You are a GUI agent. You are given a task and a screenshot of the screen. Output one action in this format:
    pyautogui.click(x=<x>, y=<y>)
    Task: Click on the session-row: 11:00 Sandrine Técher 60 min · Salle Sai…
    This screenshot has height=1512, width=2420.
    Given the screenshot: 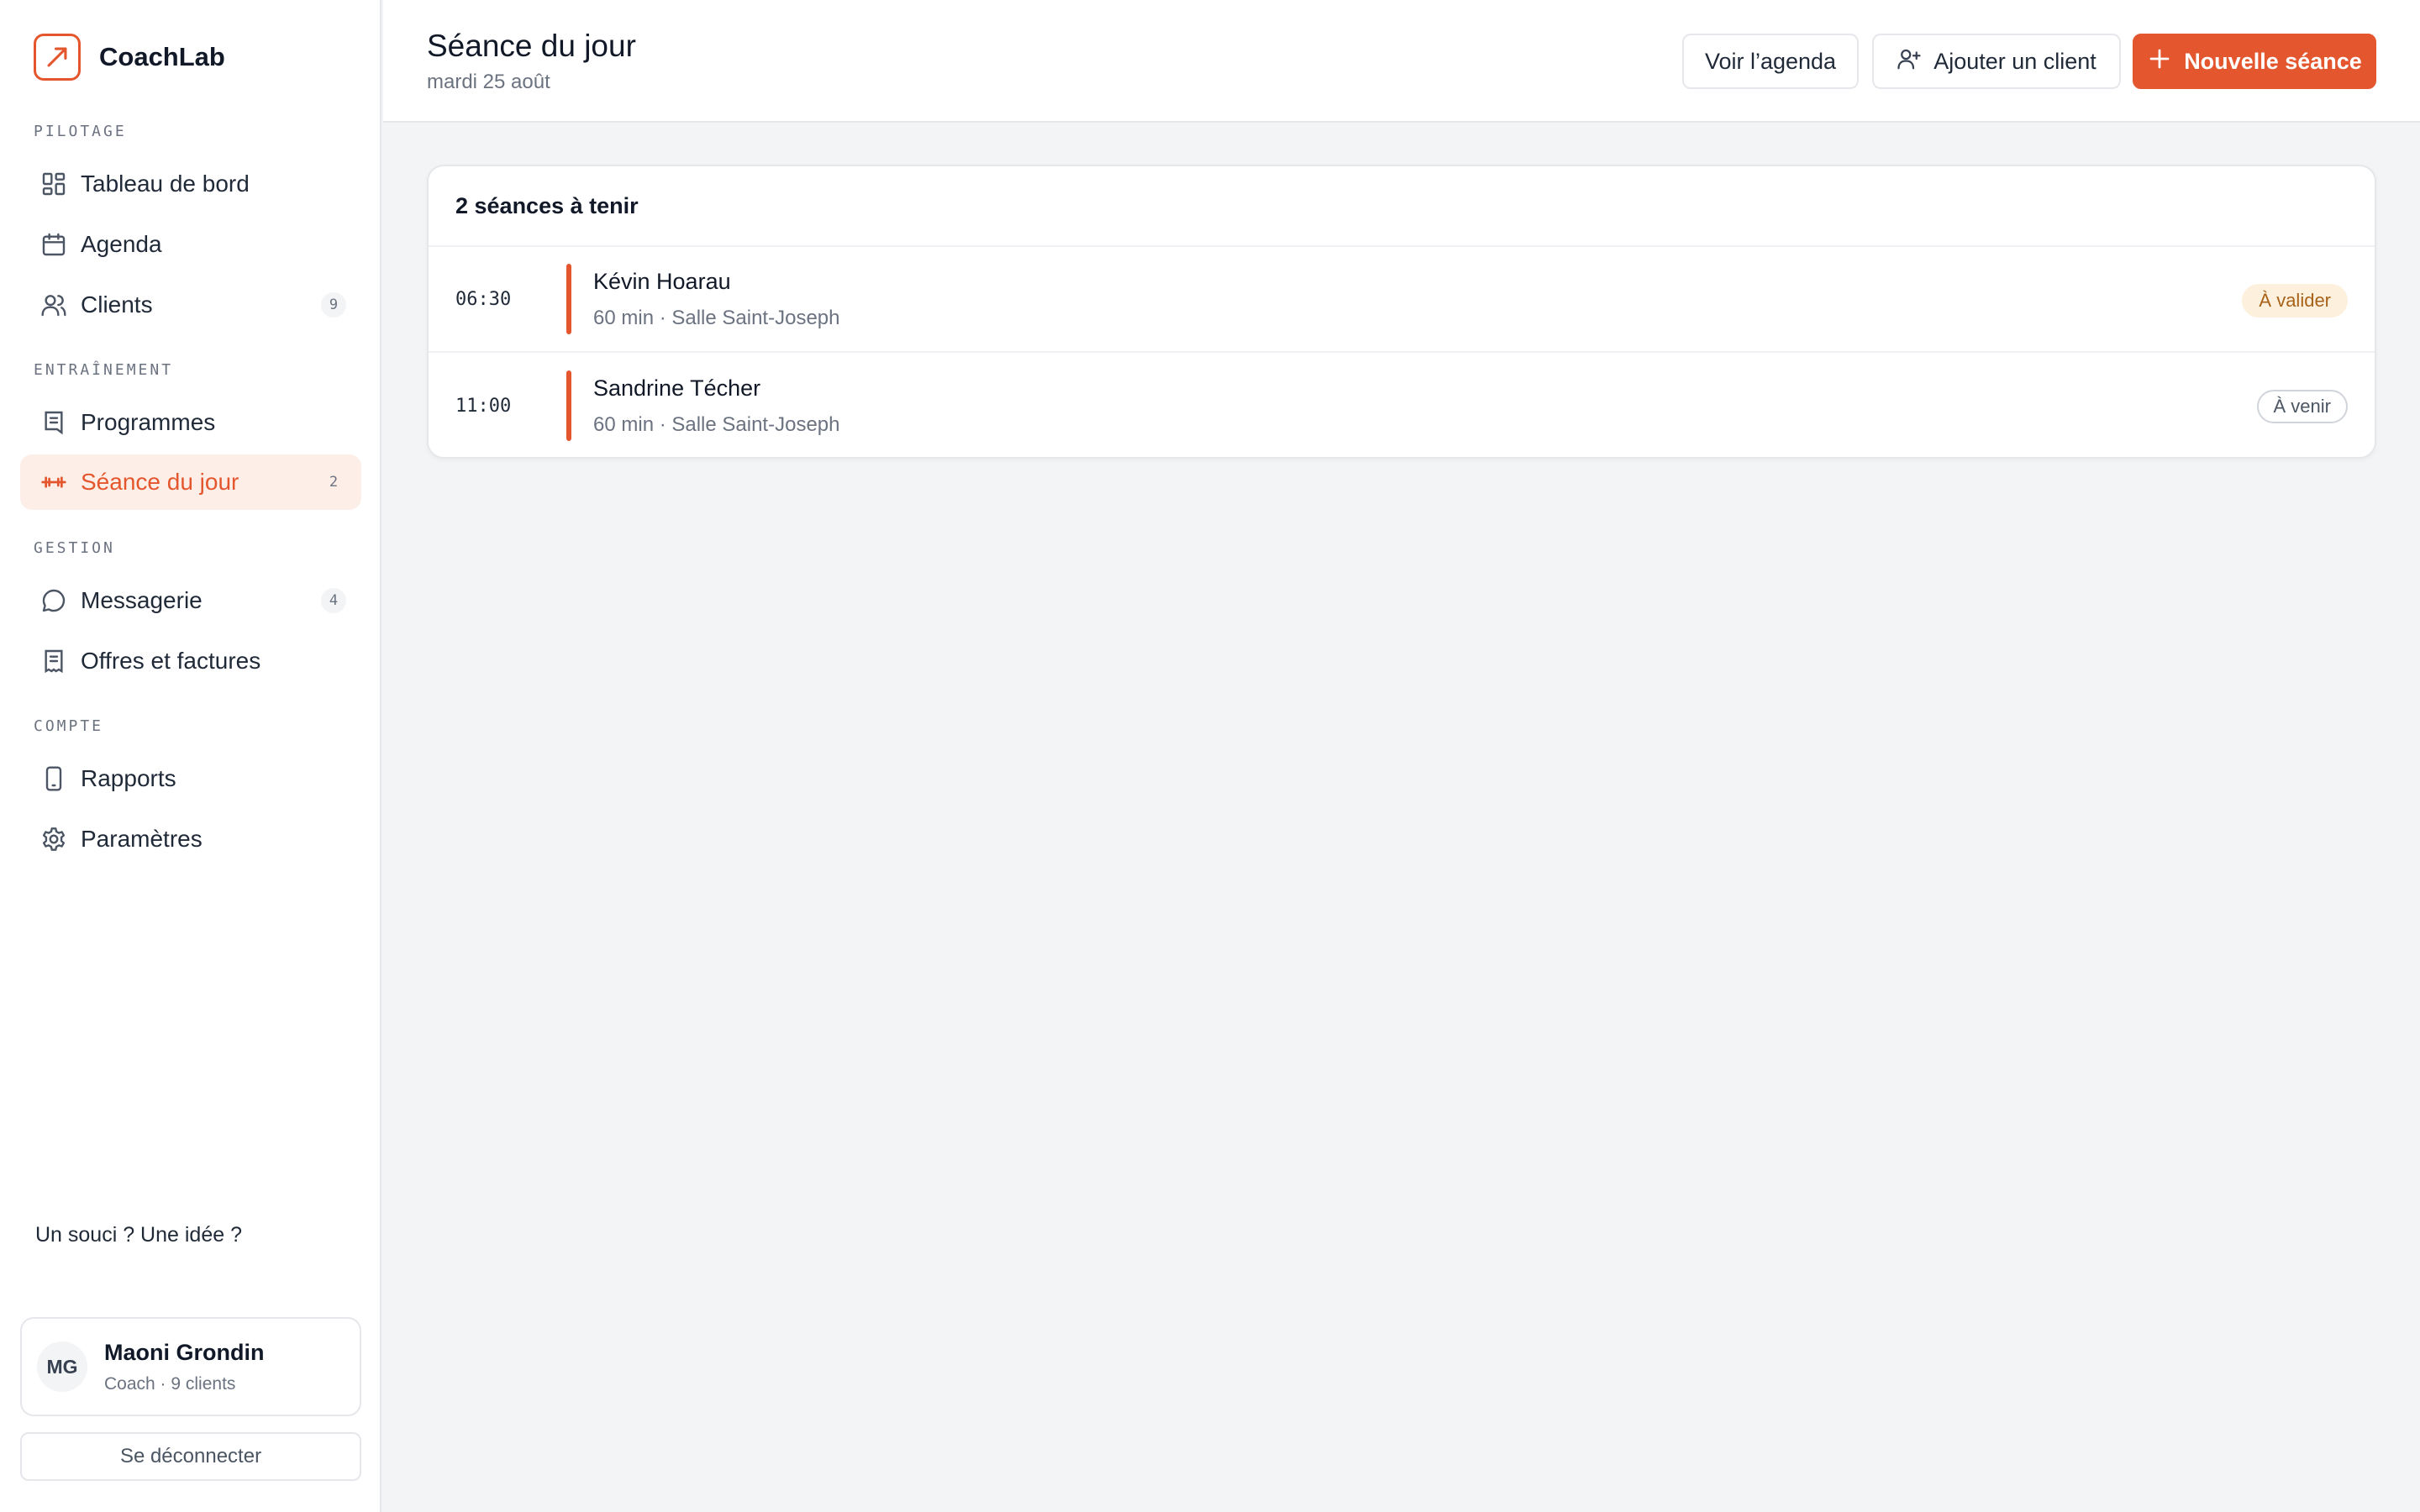 What is the action you would take?
    pyautogui.click(x=1402, y=405)
    